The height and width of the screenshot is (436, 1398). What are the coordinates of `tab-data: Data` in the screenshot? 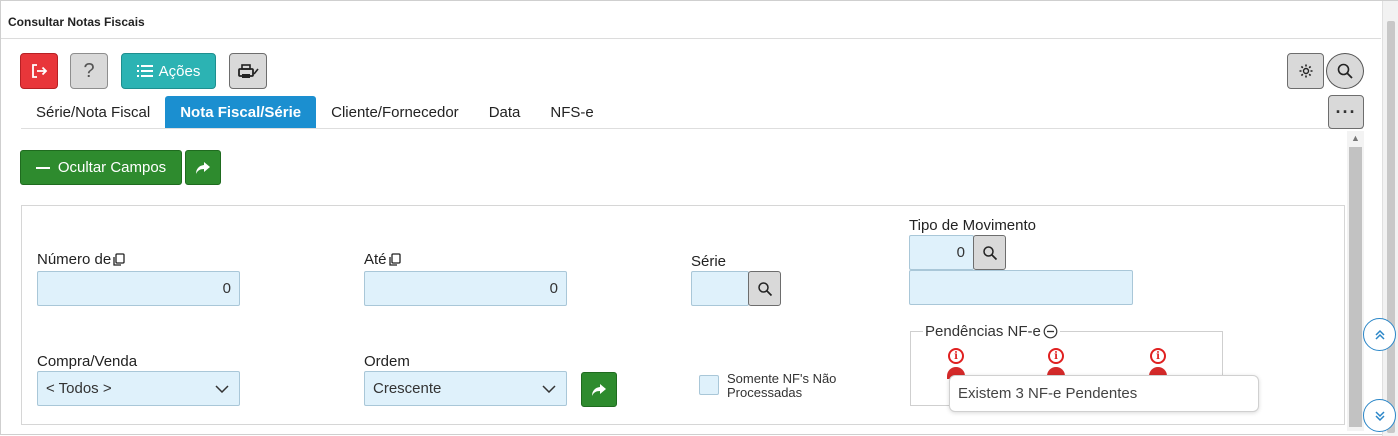 It's located at (505, 112).